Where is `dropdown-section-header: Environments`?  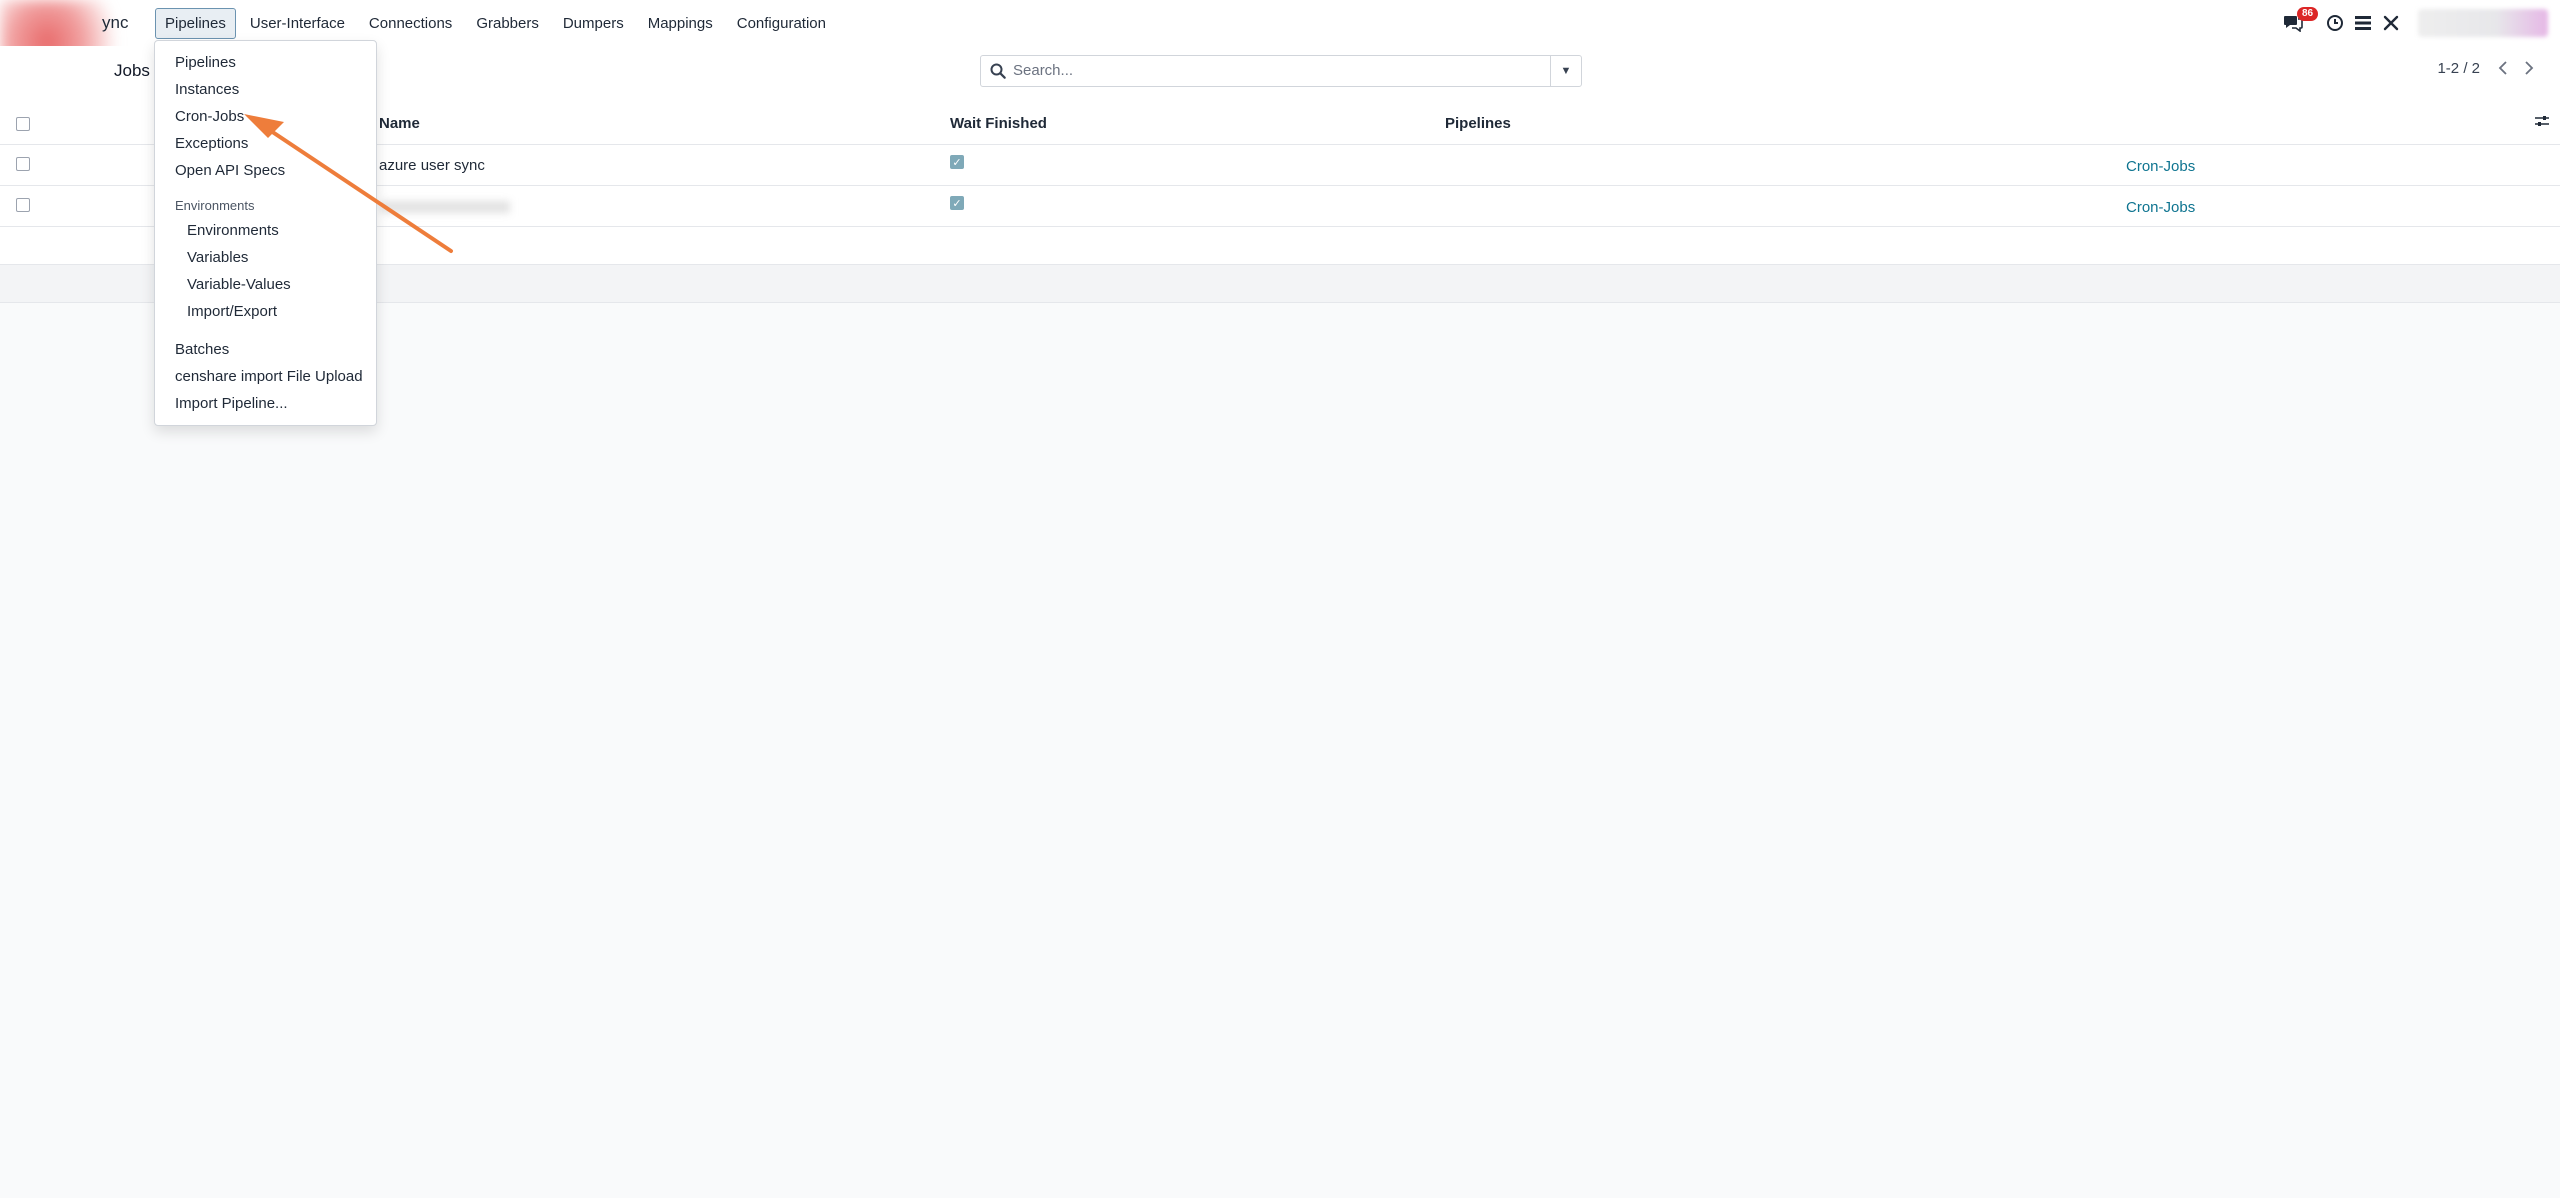 dropdown-section-header: Environments is located at coordinates (215, 205).